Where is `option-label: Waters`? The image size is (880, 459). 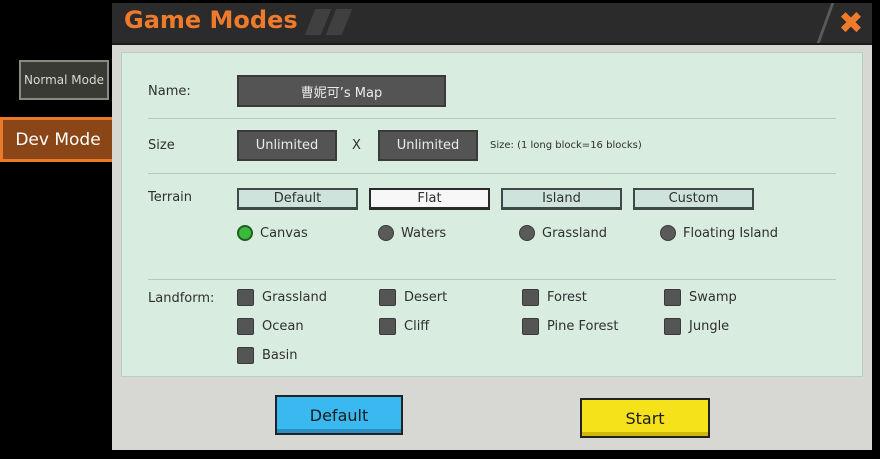
option-label: Waters is located at coordinates (424, 233).